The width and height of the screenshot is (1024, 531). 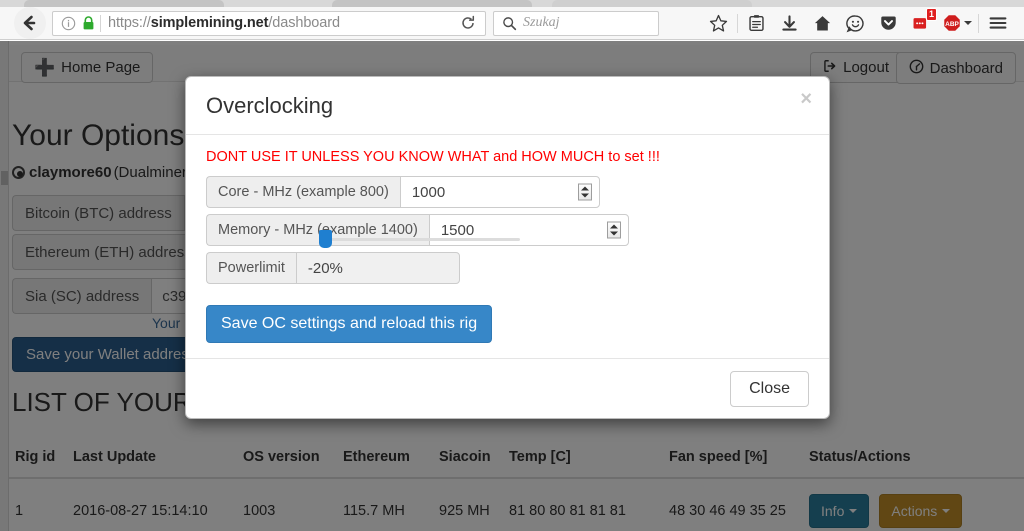 I want to click on modal-title: Overclocking, so click(x=270, y=105).